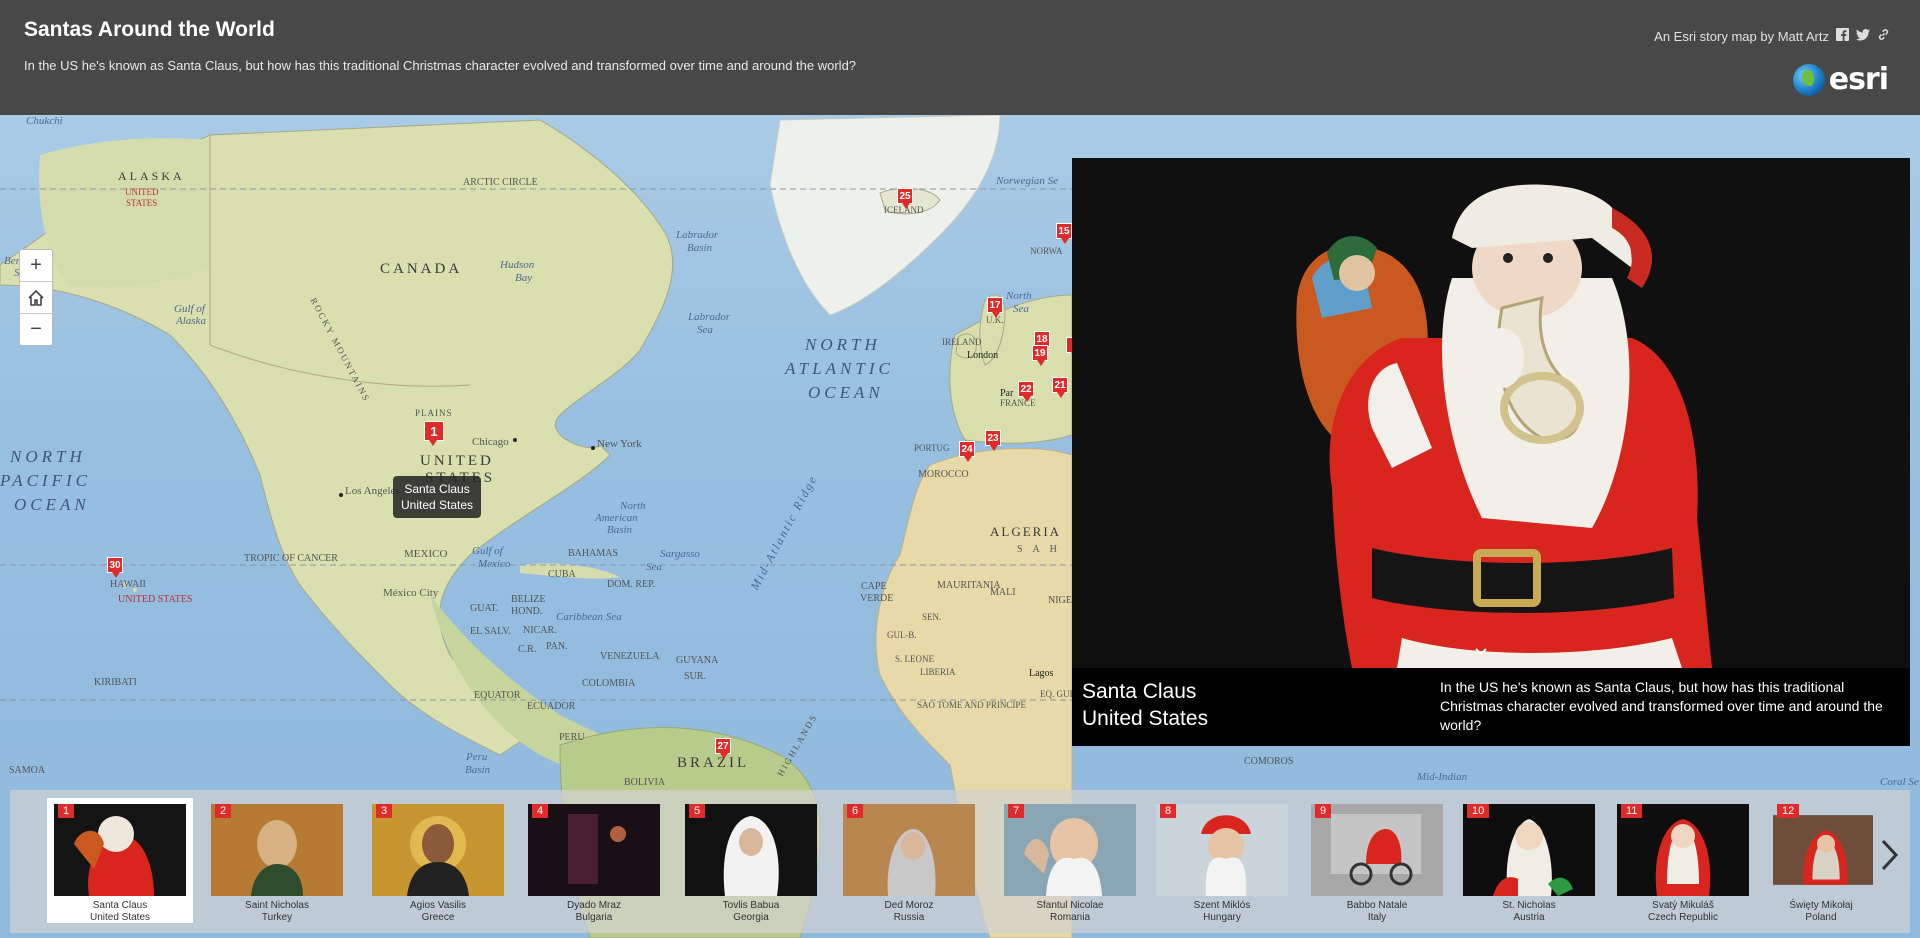 The width and height of the screenshot is (1920, 938). What do you see at coordinates (1060, 600) in the screenshot?
I see `label-nige: NIGE` at bounding box center [1060, 600].